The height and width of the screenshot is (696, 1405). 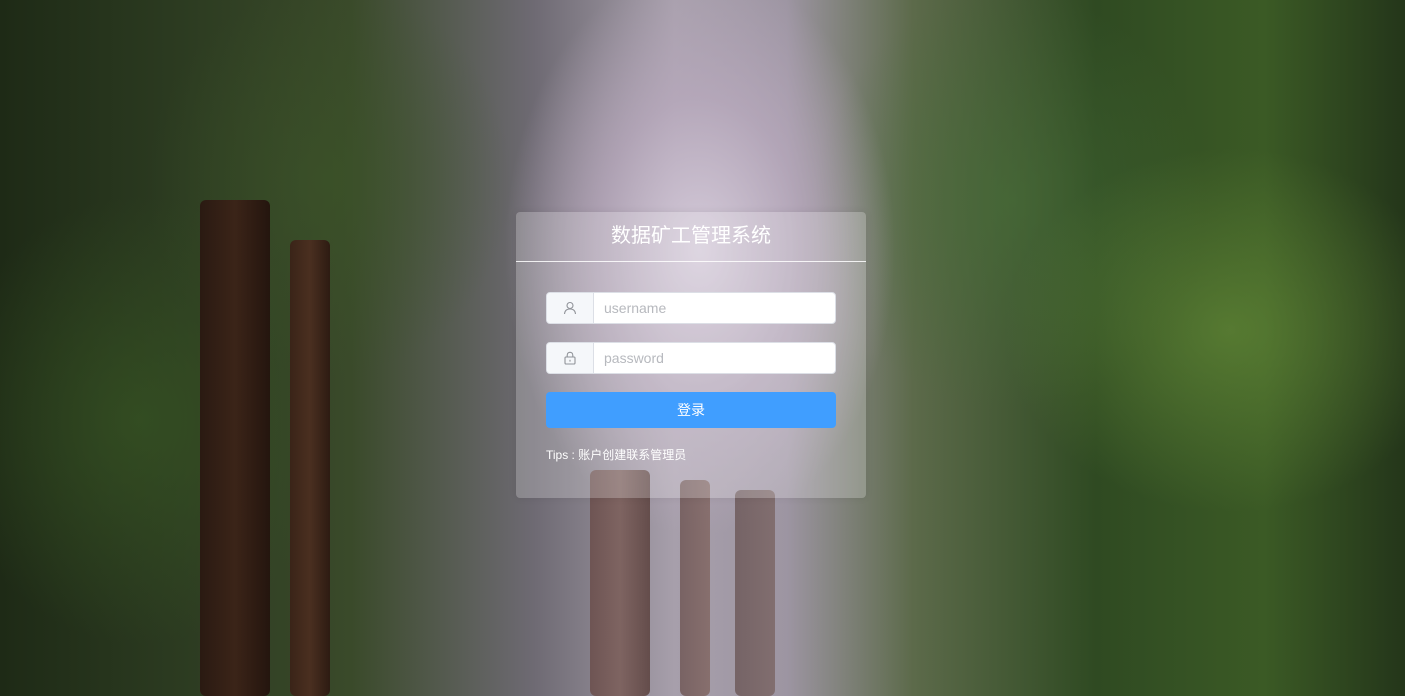 I want to click on login-button: 登录, so click(x=691, y=410).